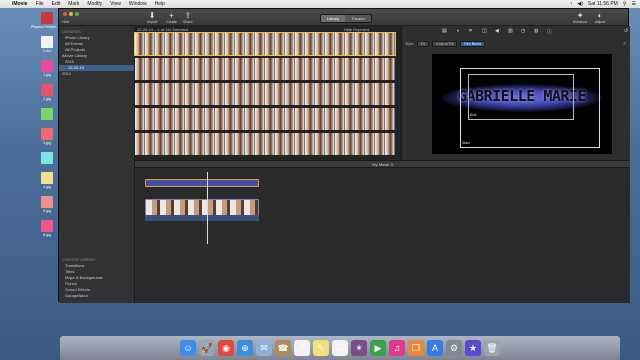 Image resolution: width=640 pixels, height=360 pixels. What do you see at coordinates (625, 44) in the screenshot?
I see `confirm-crop-icon: ✓` at bounding box center [625, 44].